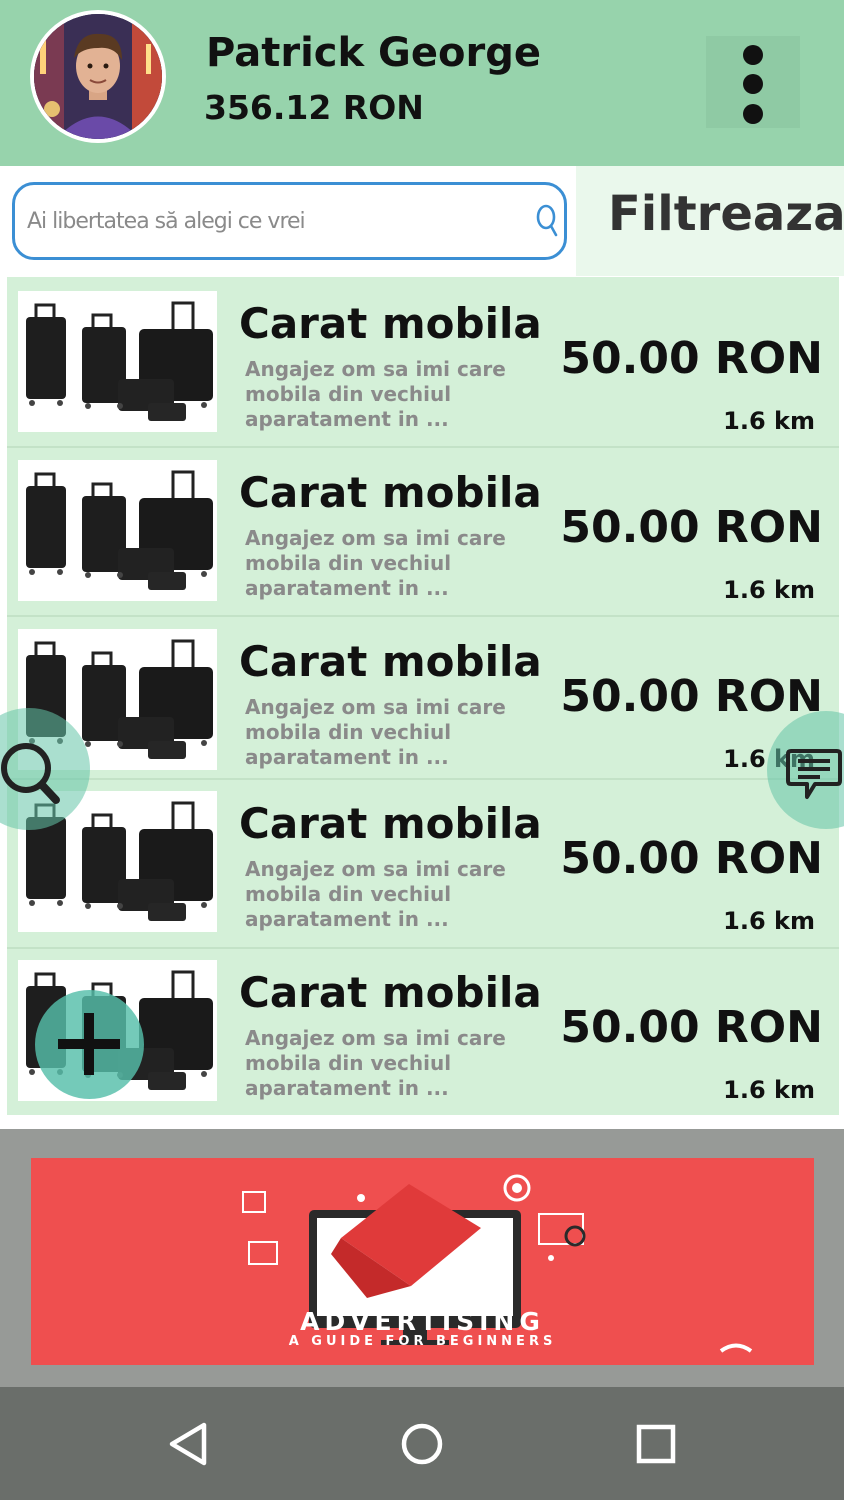 The width and height of the screenshot is (844, 1500). I want to click on plus-icon, so click(89, 1044).